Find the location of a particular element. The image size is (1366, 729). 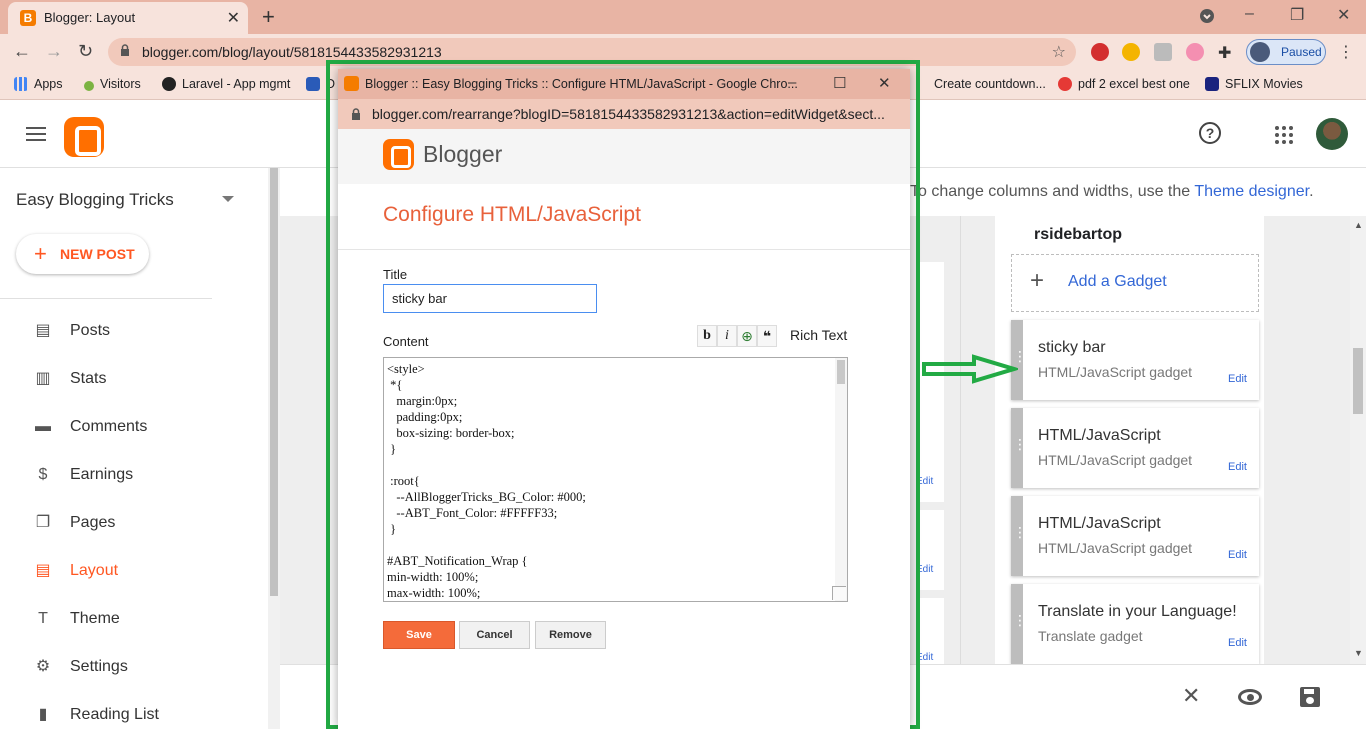

add-gadget-button: + Add a Gadget is located at coordinates (1135, 283).